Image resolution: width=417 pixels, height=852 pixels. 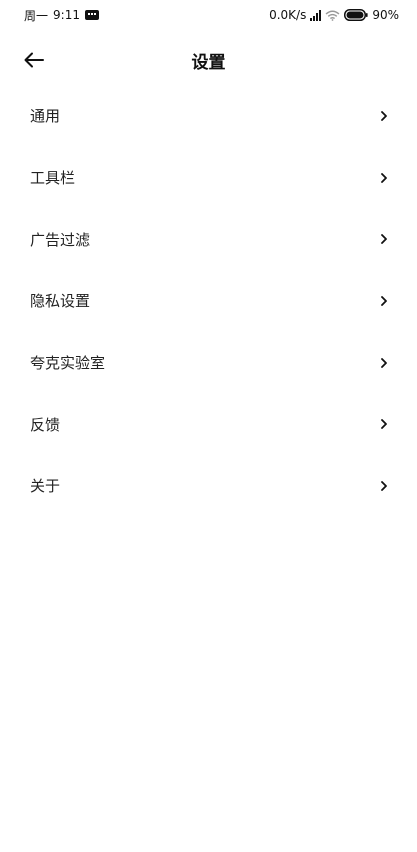 I want to click on settings-item-privacy: 隐私设置, so click(x=208, y=301).